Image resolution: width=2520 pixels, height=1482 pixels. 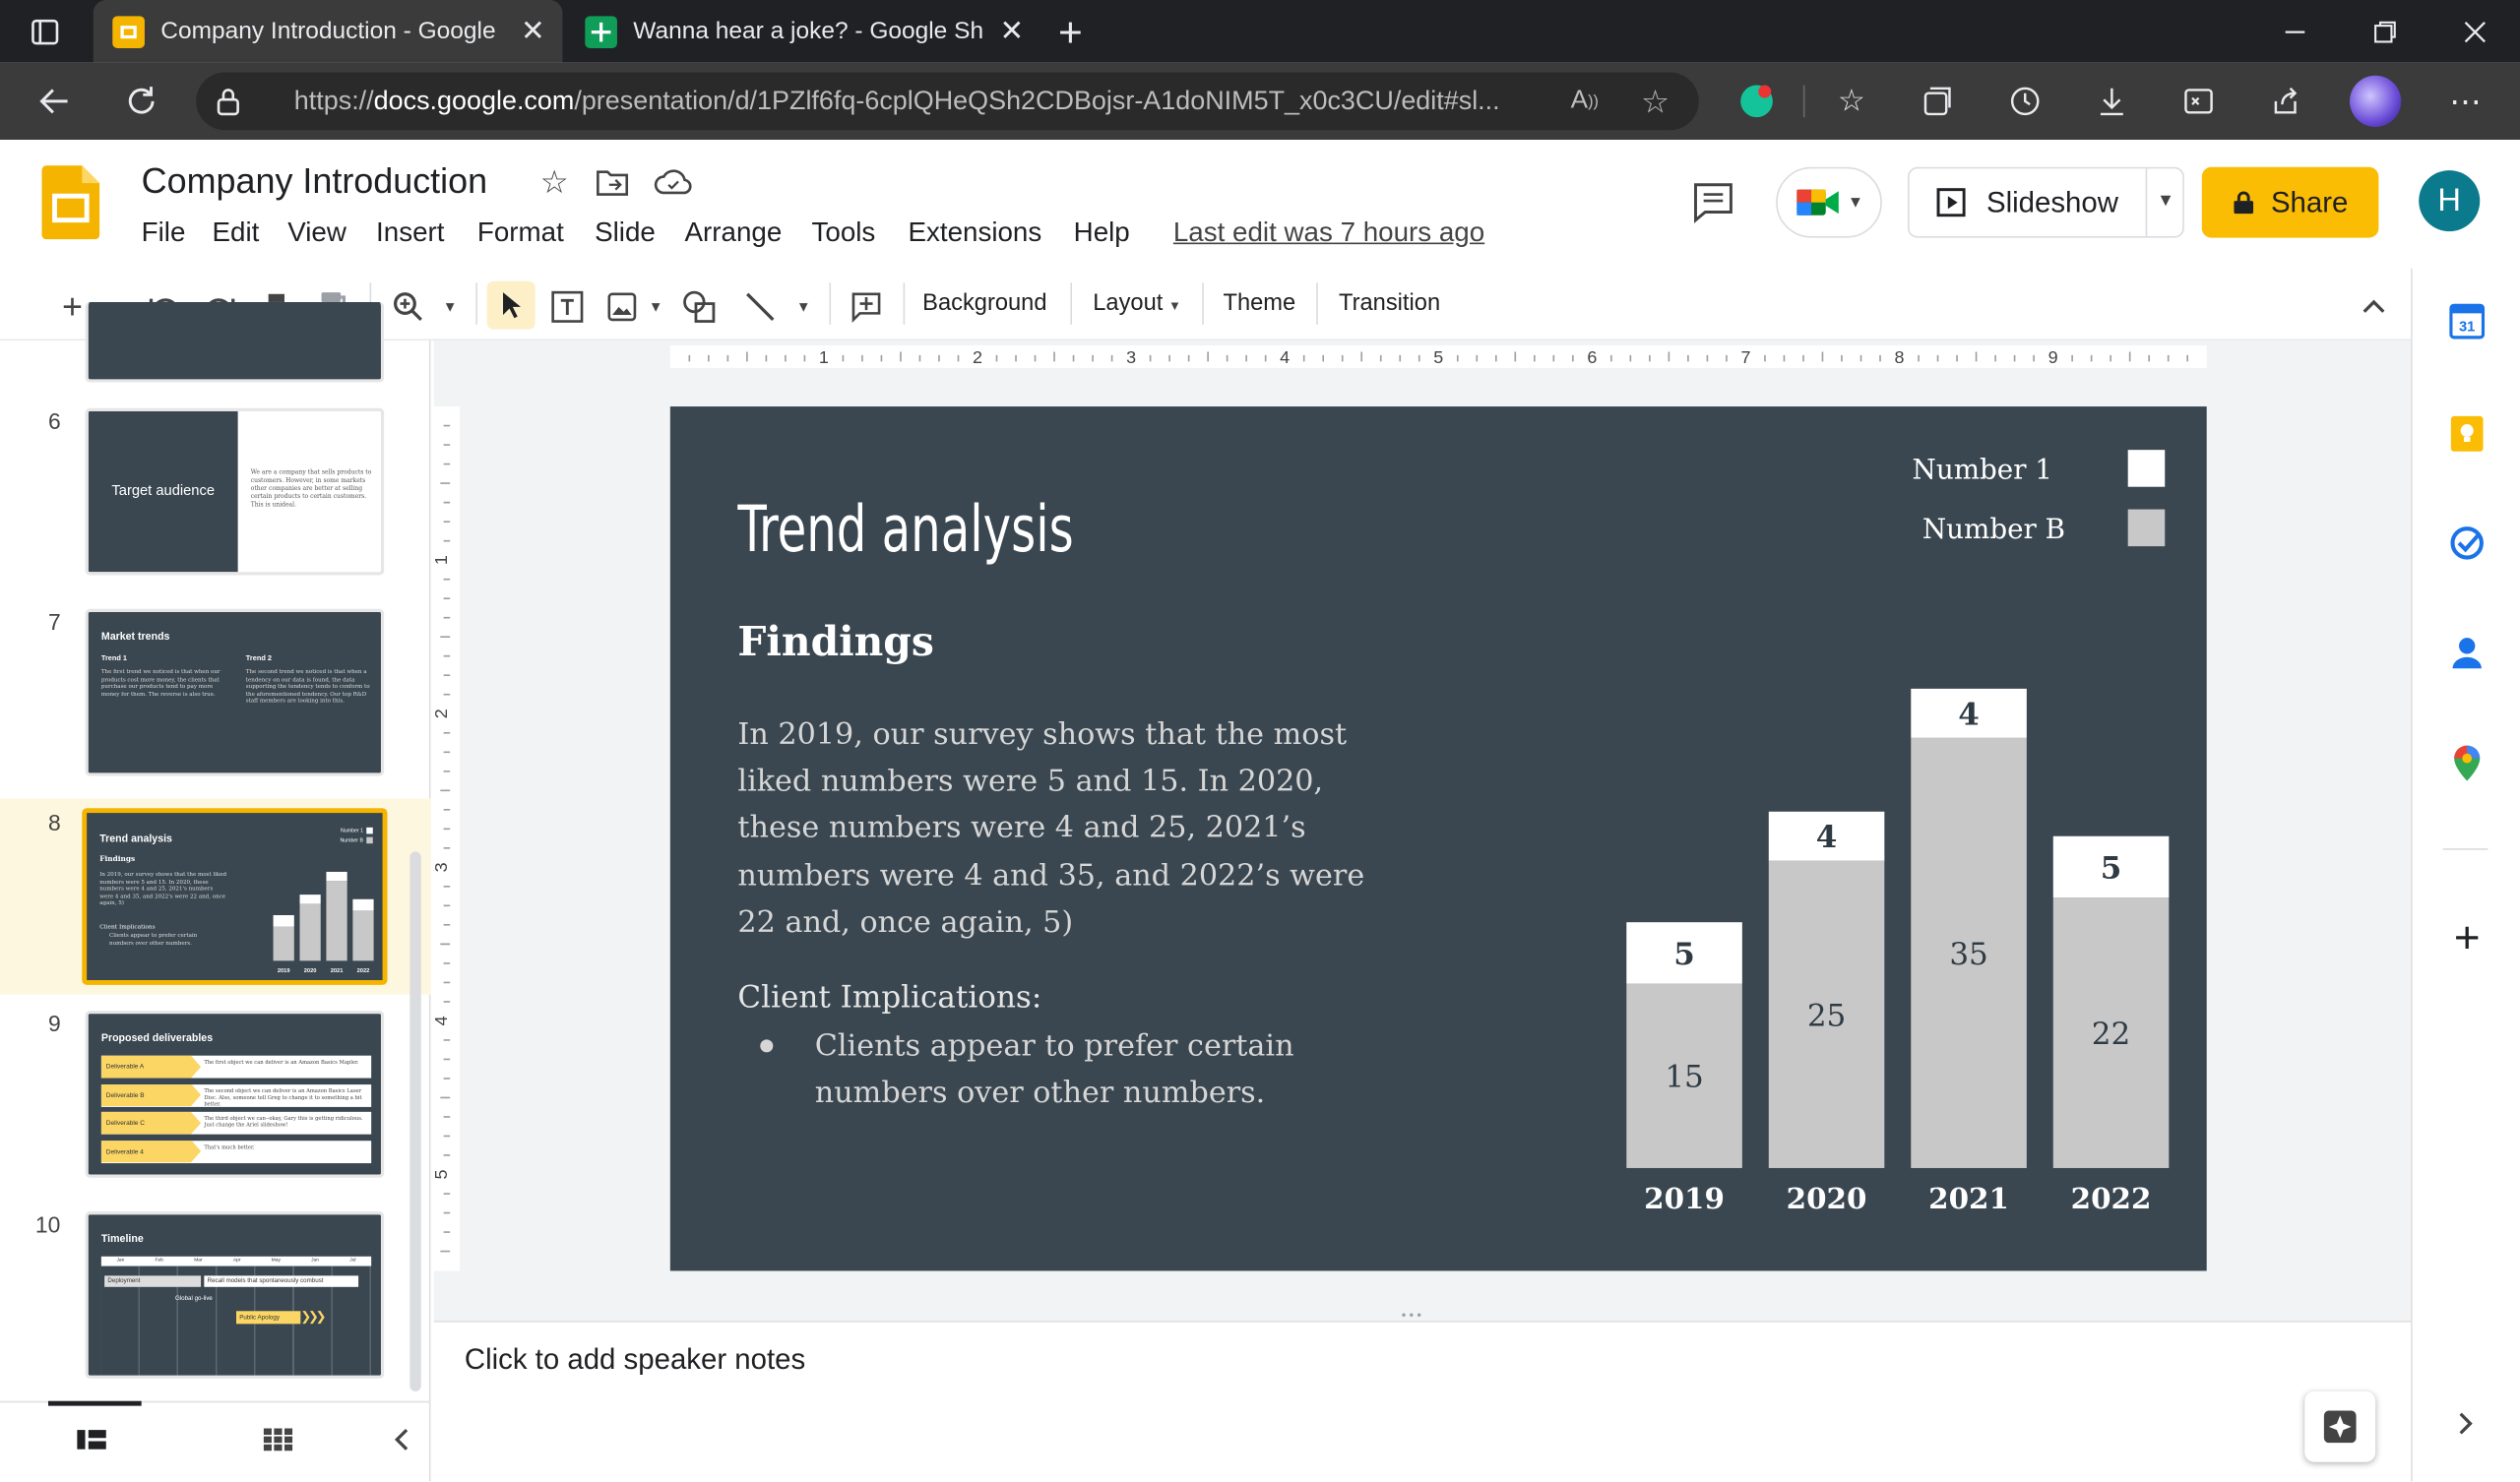 What do you see at coordinates (673, 182) in the screenshot?
I see `cloud-saved-icon` at bounding box center [673, 182].